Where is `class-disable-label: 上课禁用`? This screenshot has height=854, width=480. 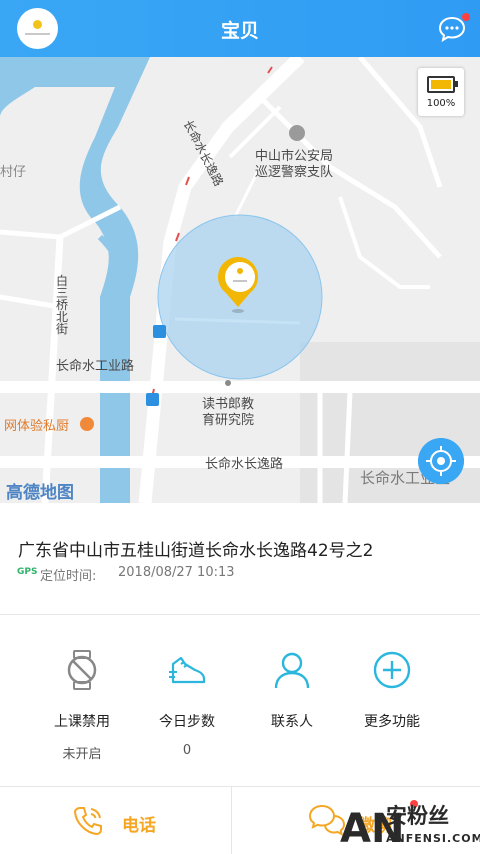 class-disable-label: 上课禁用 is located at coordinates (82, 722).